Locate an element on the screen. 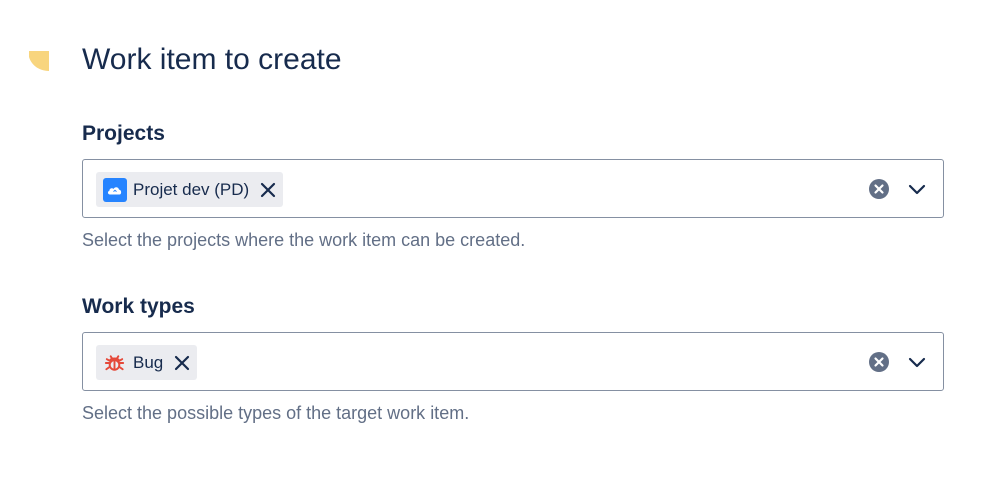  clear-projects-icon is located at coordinates (879, 189).